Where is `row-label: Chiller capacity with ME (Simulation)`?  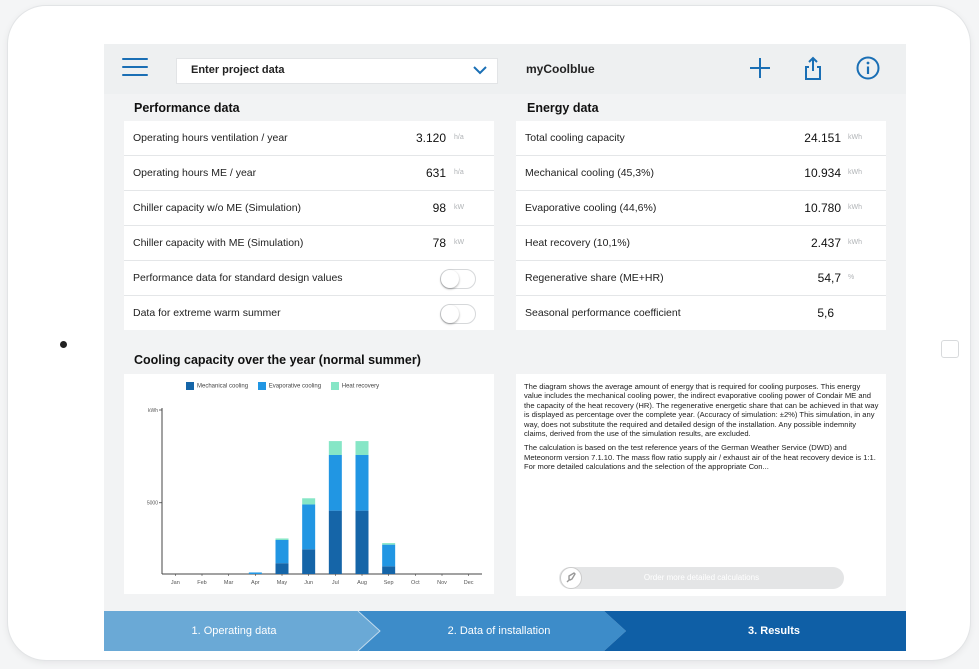 row-label: Chiller capacity with ME (Simulation) is located at coordinates (218, 243).